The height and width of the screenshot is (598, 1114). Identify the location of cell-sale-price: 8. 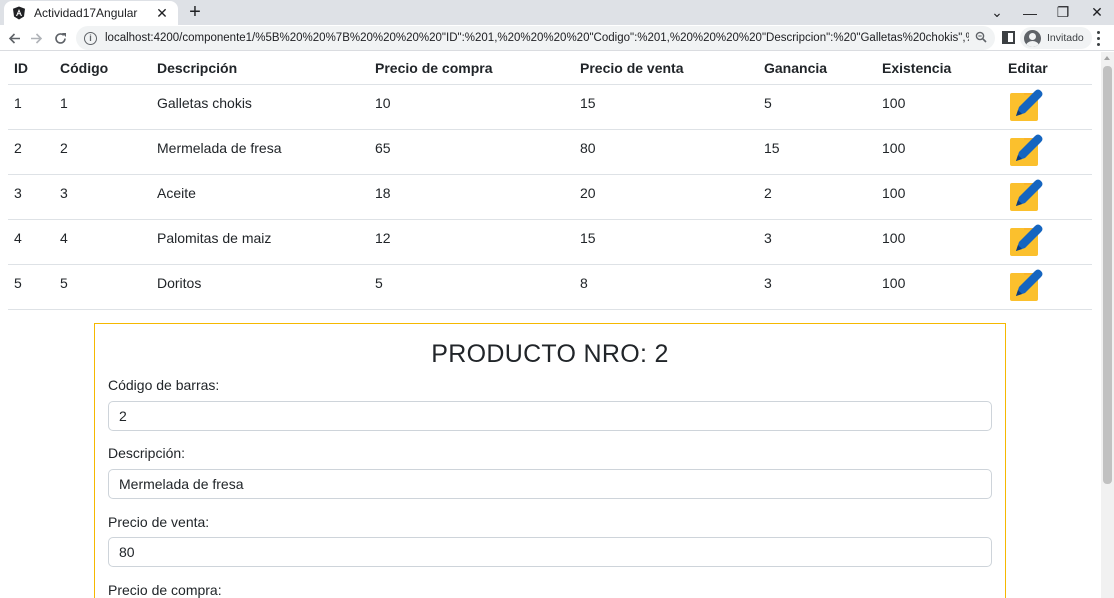
(666, 287).